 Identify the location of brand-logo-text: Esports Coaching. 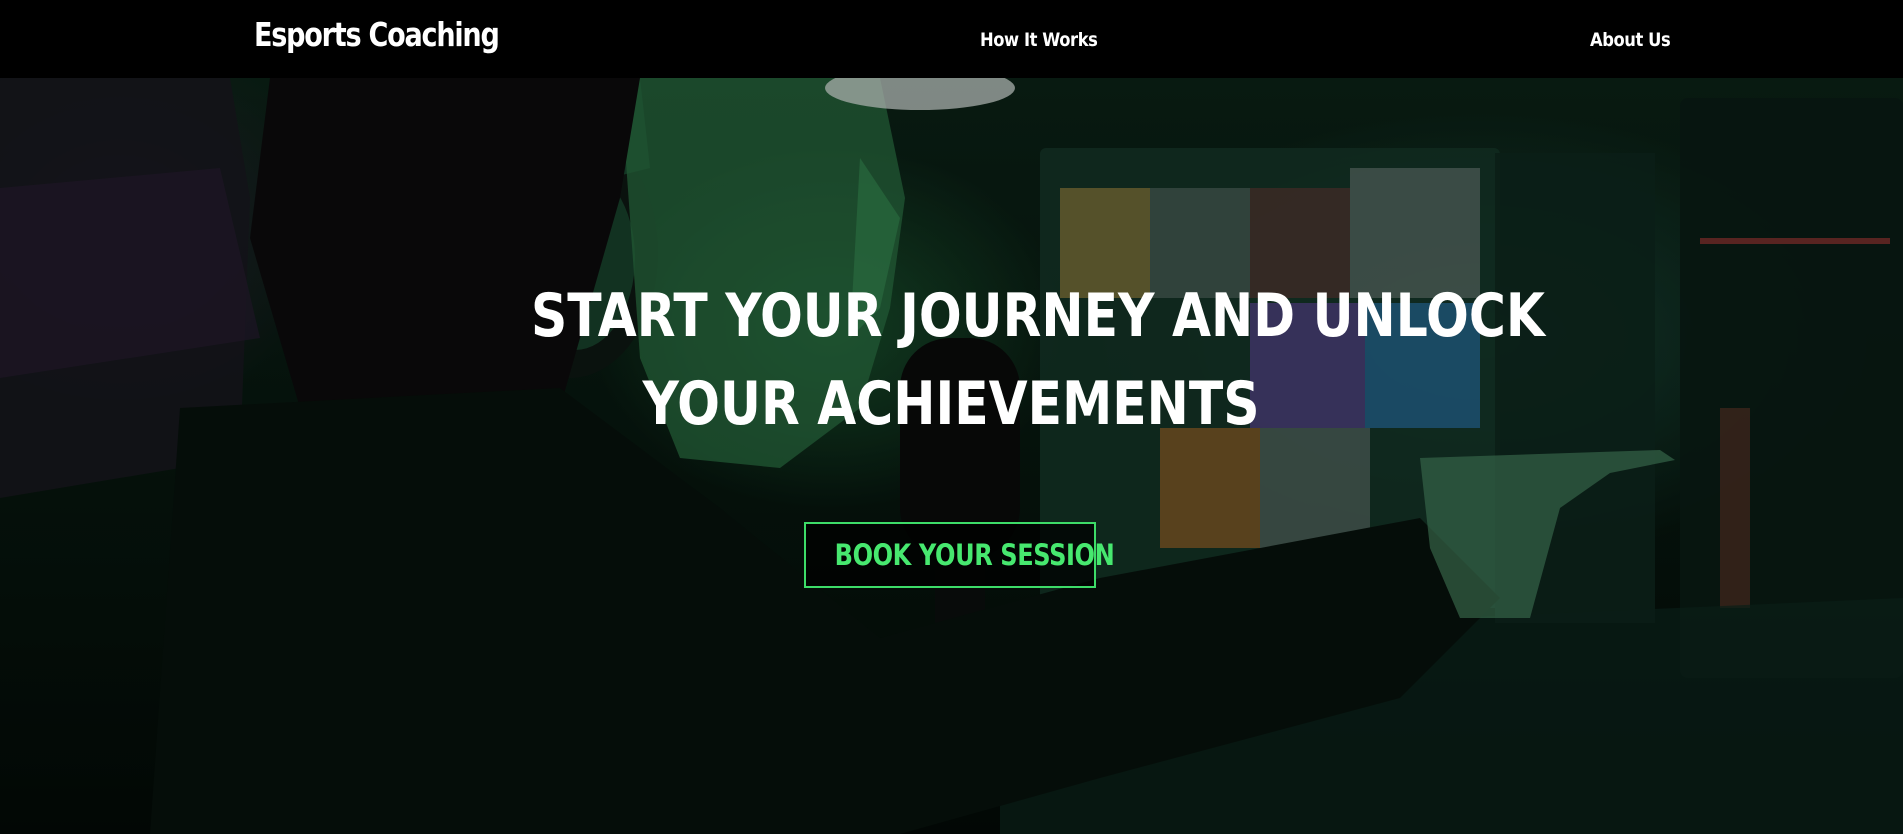
(377, 35).